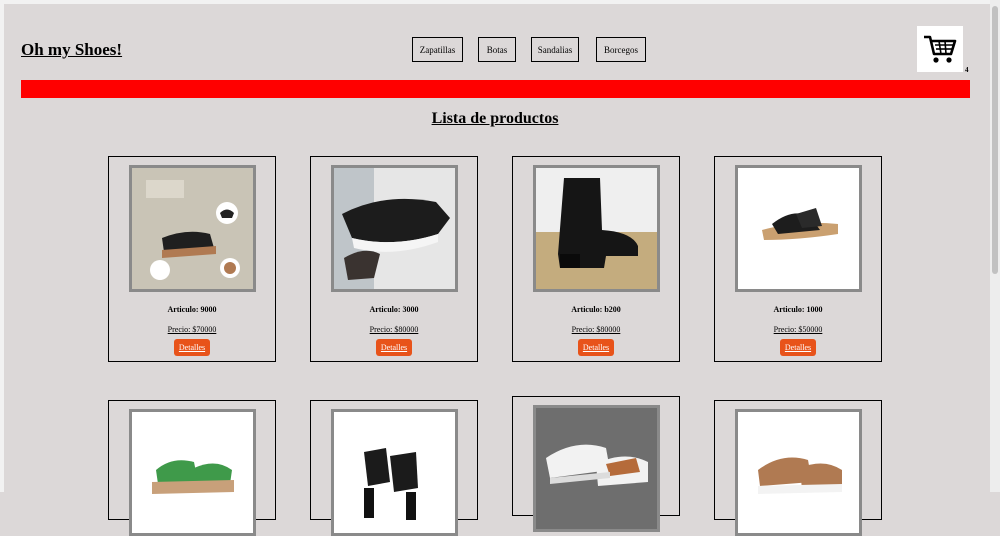  What do you see at coordinates (495, 118) in the screenshot?
I see `page-title: Lista de productos` at bounding box center [495, 118].